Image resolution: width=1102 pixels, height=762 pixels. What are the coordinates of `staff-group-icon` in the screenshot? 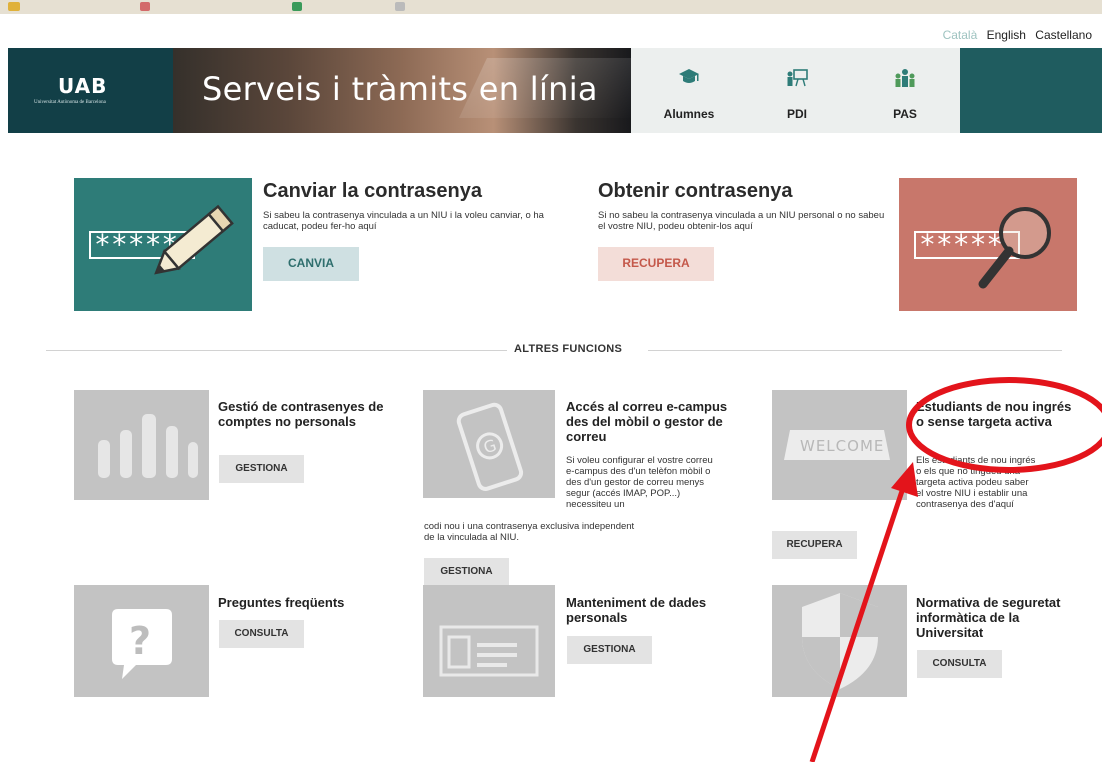 It's located at (905, 78).